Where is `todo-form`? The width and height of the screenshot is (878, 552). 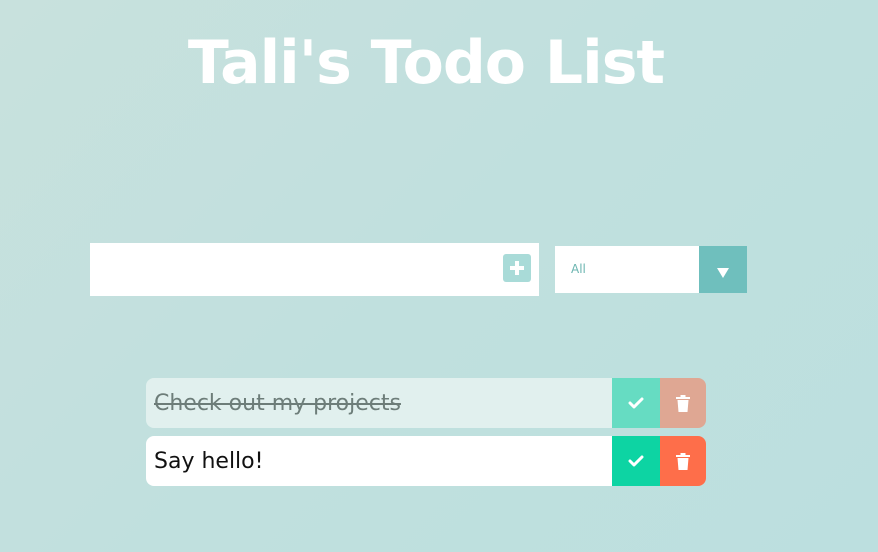 todo-form is located at coordinates (314, 269).